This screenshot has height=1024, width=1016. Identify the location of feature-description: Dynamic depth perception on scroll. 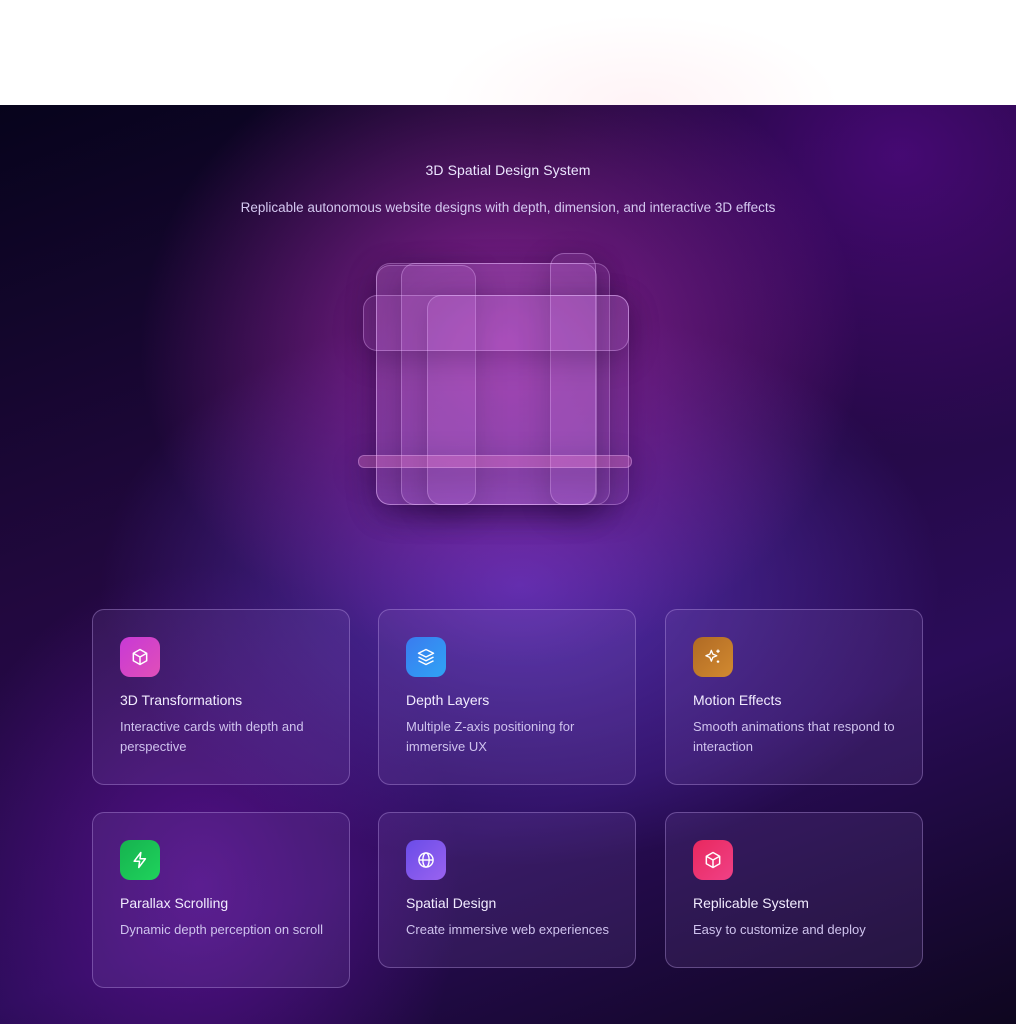
(222, 929).